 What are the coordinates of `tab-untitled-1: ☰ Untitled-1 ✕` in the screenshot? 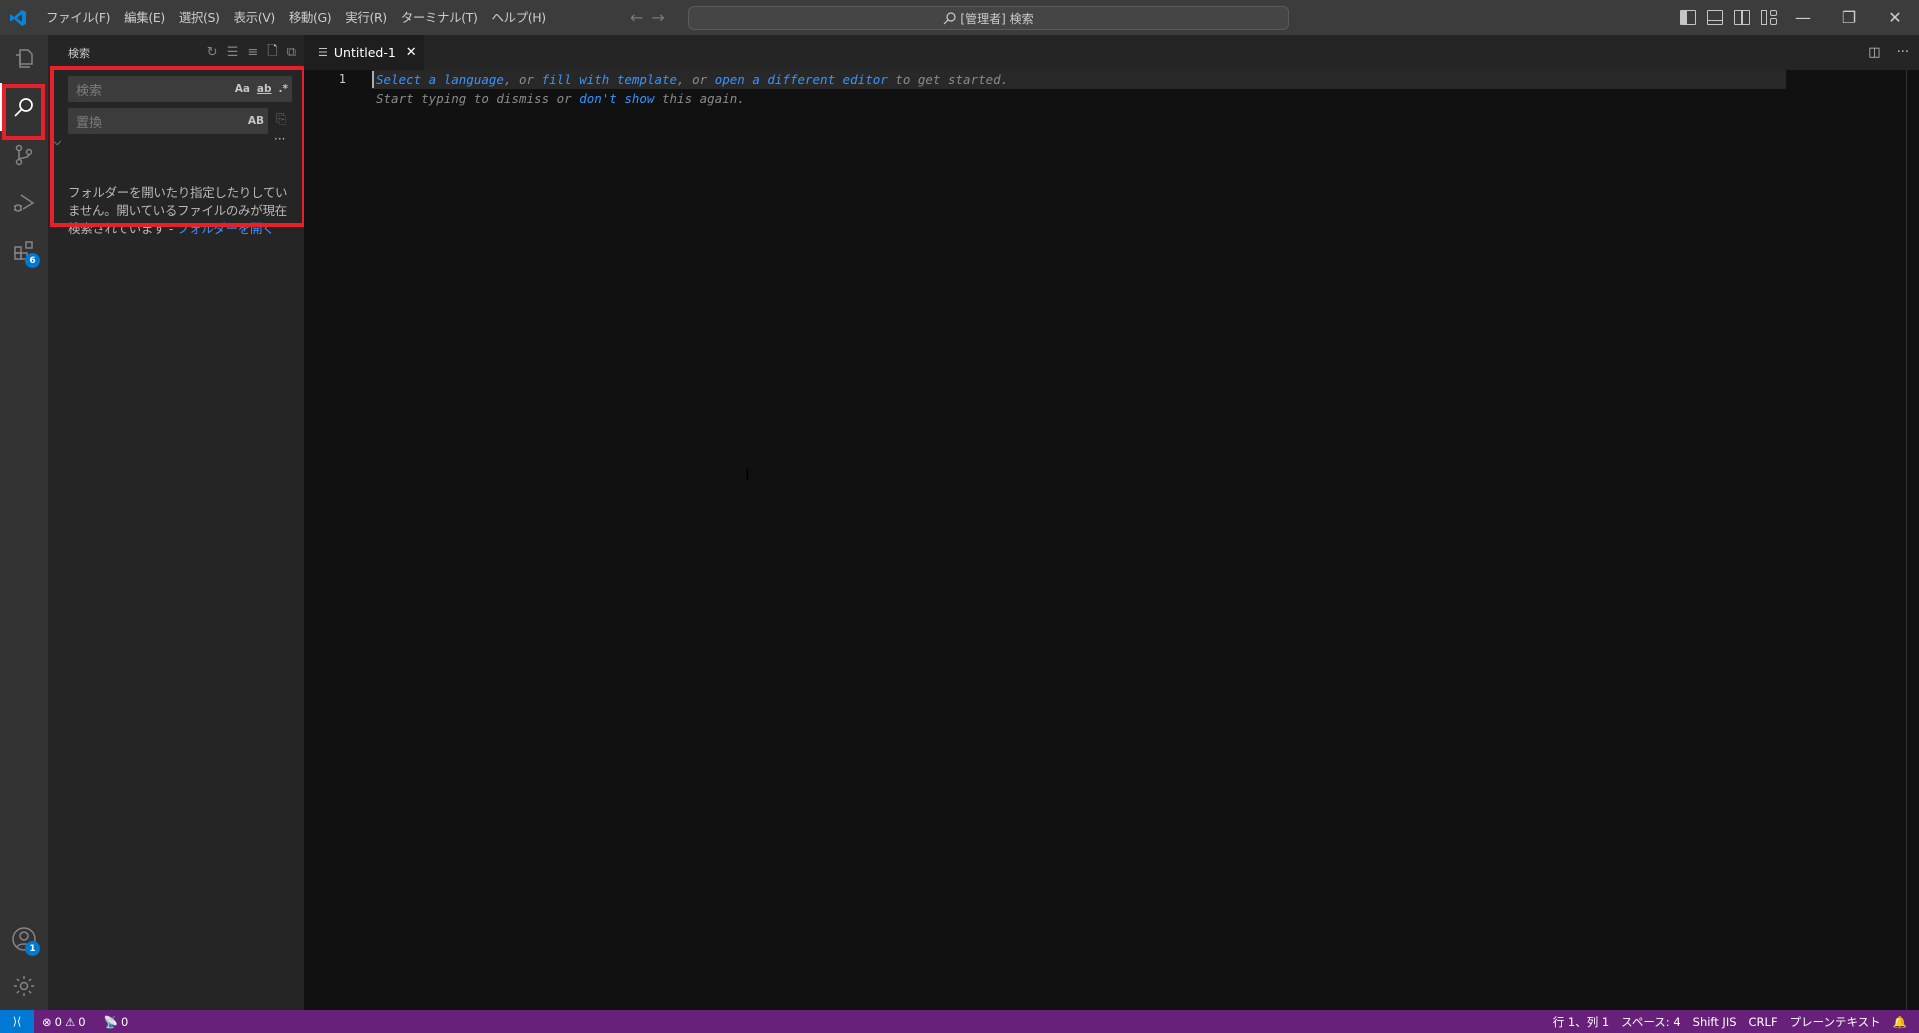 It's located at (364, 52).